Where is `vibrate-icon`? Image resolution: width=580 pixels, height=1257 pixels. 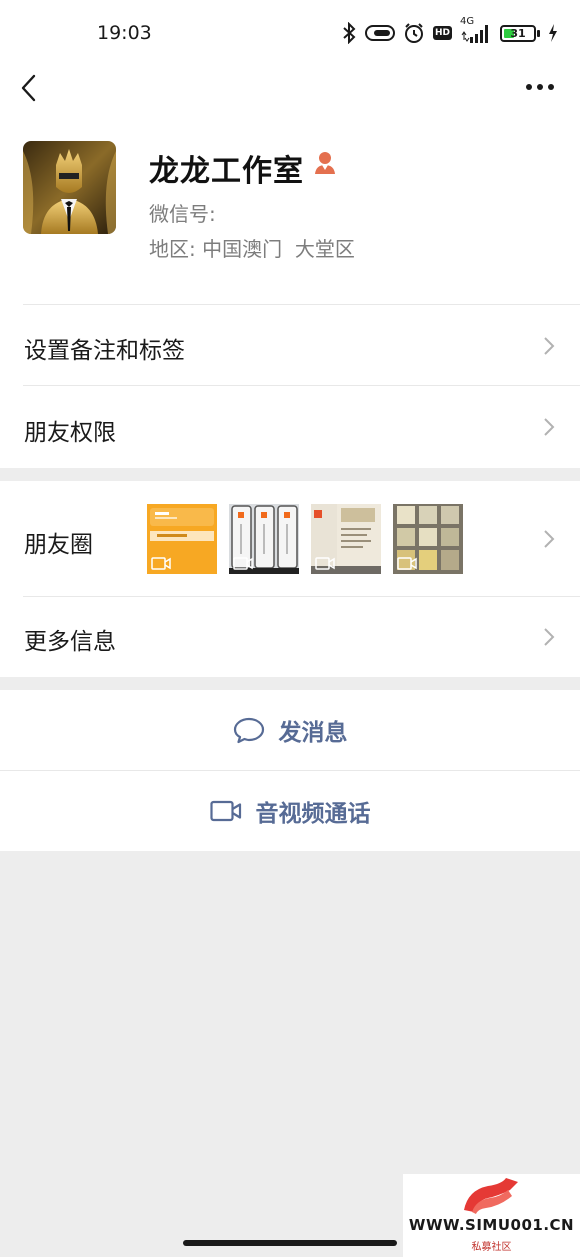
vibrate-icon is located at coordinates (379, 33).